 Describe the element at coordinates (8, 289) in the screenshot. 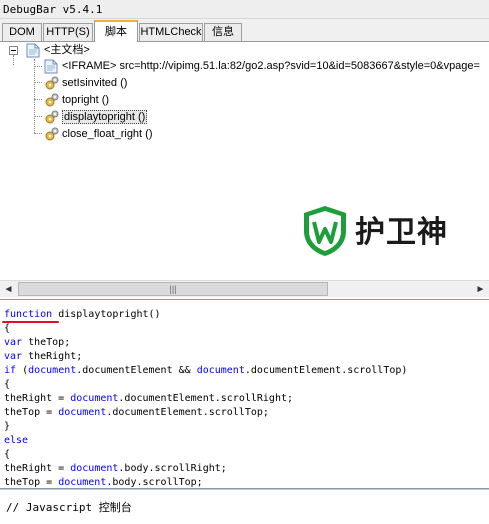

I see `scroll-left-button: ◄` at that location.